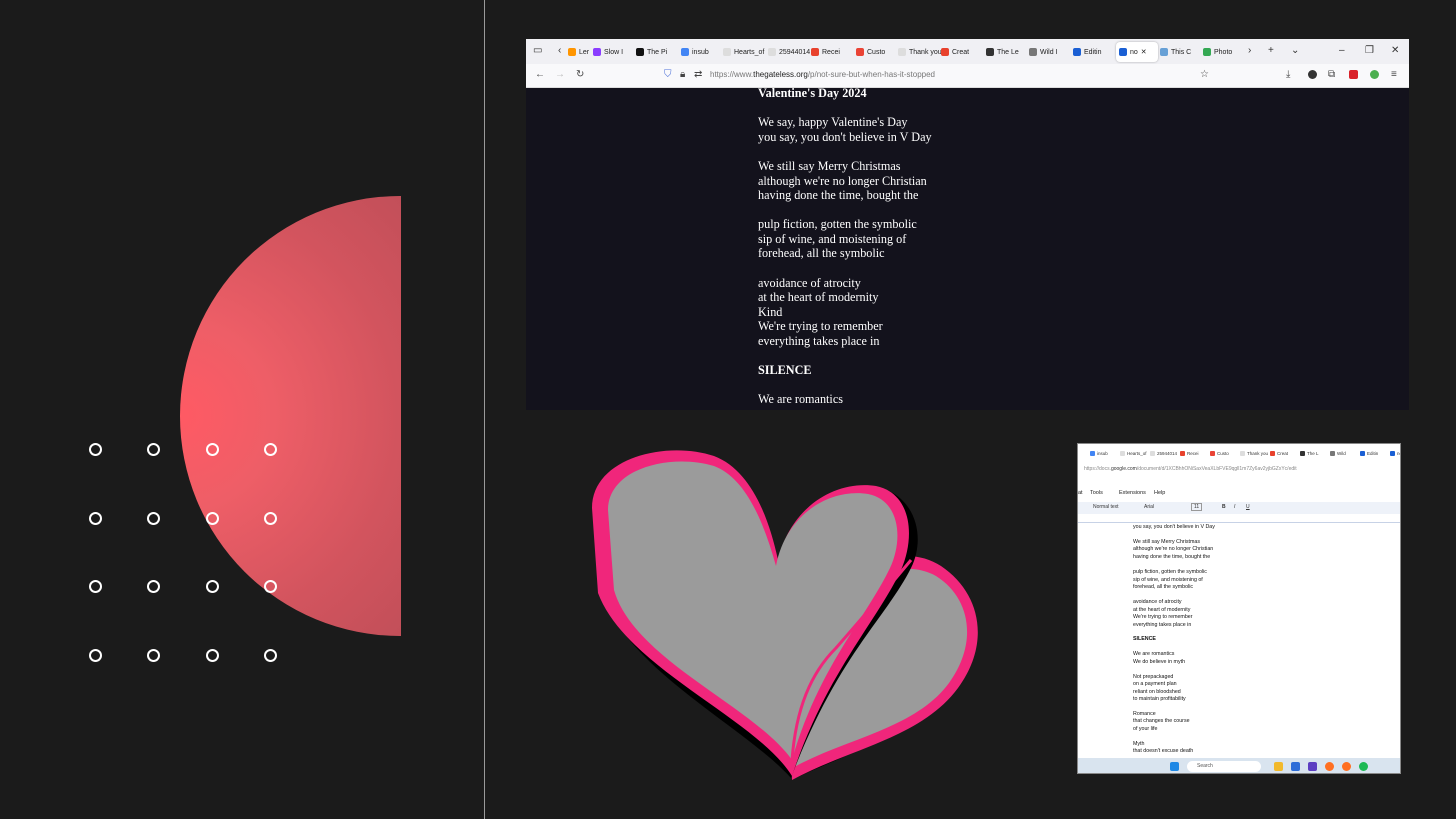 This screenshot has height=819, width=1456. Describe the element at coordinates (842, 181) in the screenshot. I see `poem-line: although we're no longer Christian` at that location.